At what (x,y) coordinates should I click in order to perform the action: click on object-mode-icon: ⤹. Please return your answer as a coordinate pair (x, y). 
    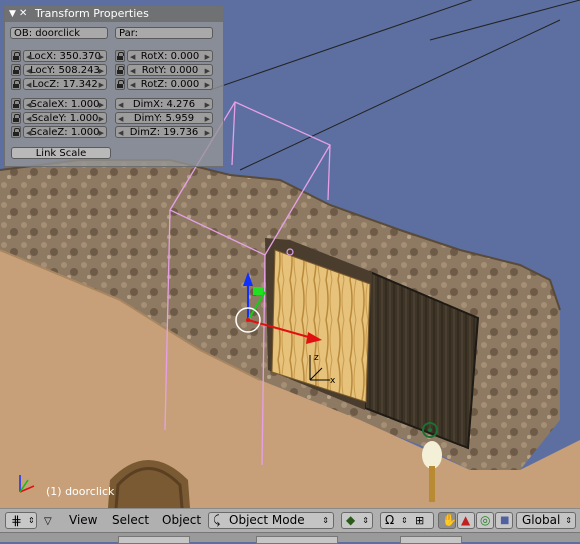
    Looking at the image, I should click on (217, 520).